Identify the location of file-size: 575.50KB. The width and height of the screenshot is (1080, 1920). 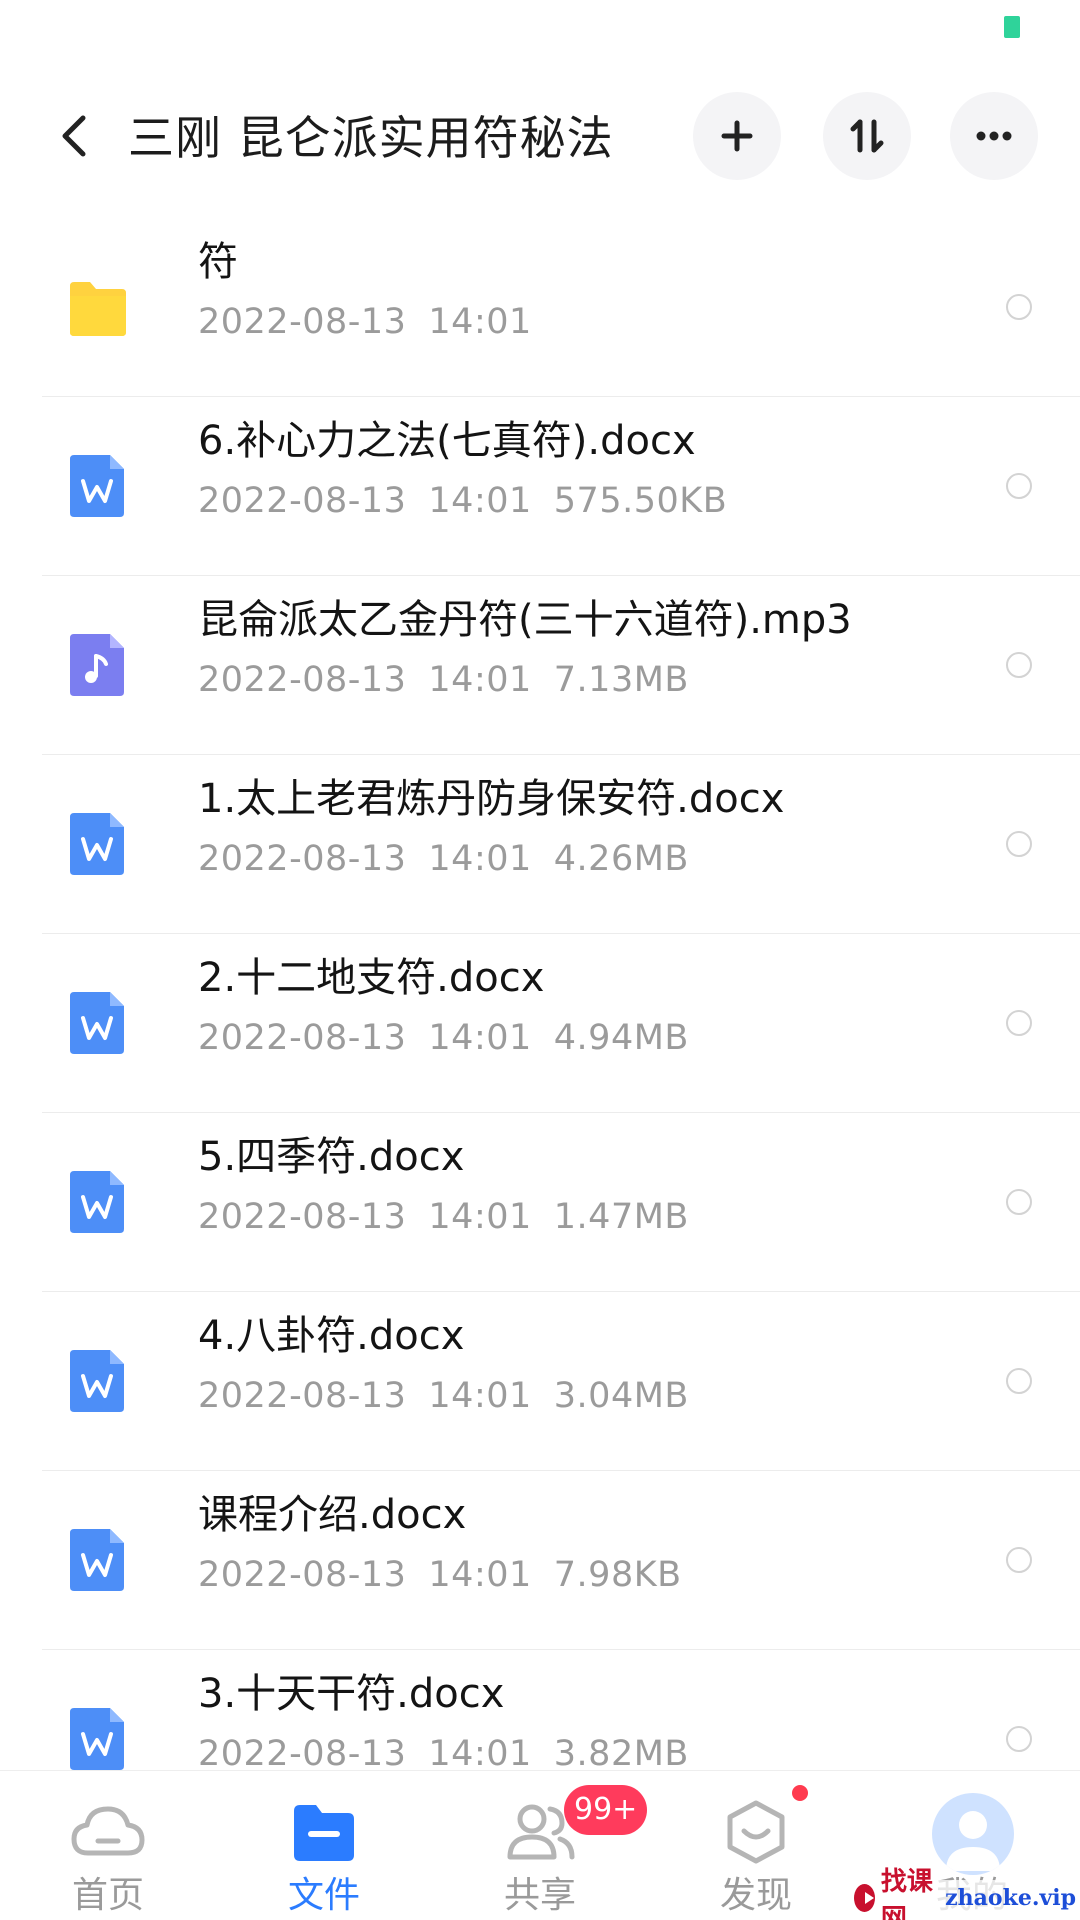
(640, 501).